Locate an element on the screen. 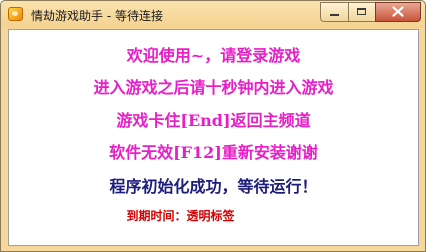 Image resolution: width=426 pixels, height=252 pixels. status-message: 程序初始化成功，等待运行！ is located at coordinates (213, 186).